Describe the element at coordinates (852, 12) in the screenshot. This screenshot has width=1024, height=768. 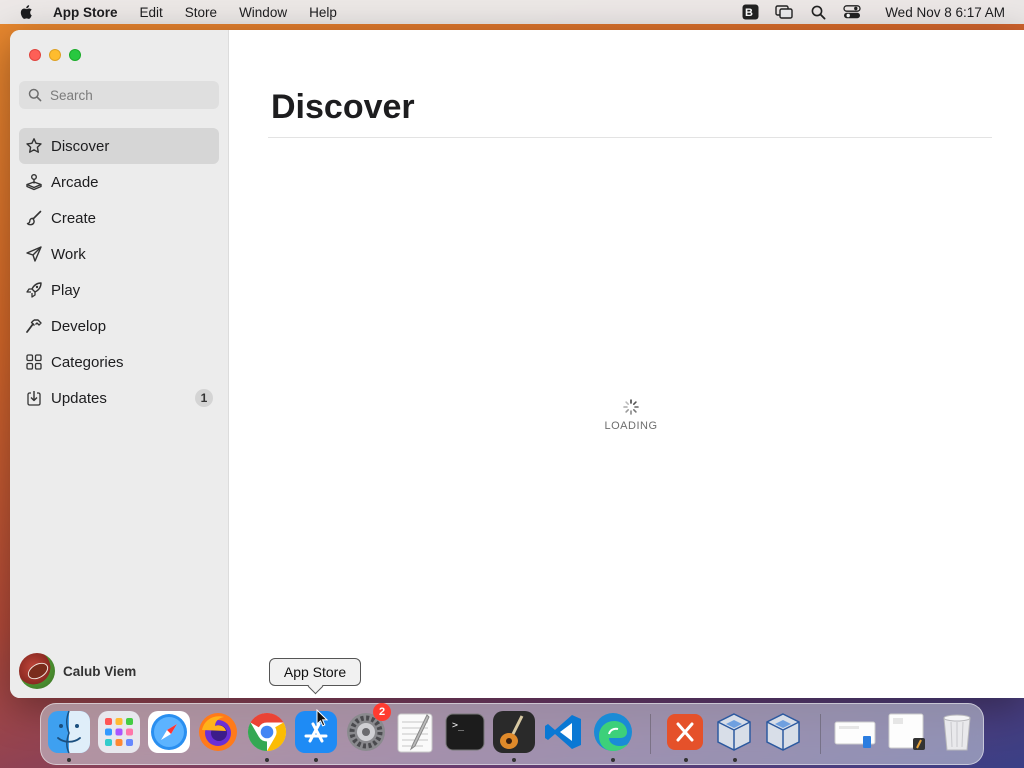
I see `control-center-icon` at that location.